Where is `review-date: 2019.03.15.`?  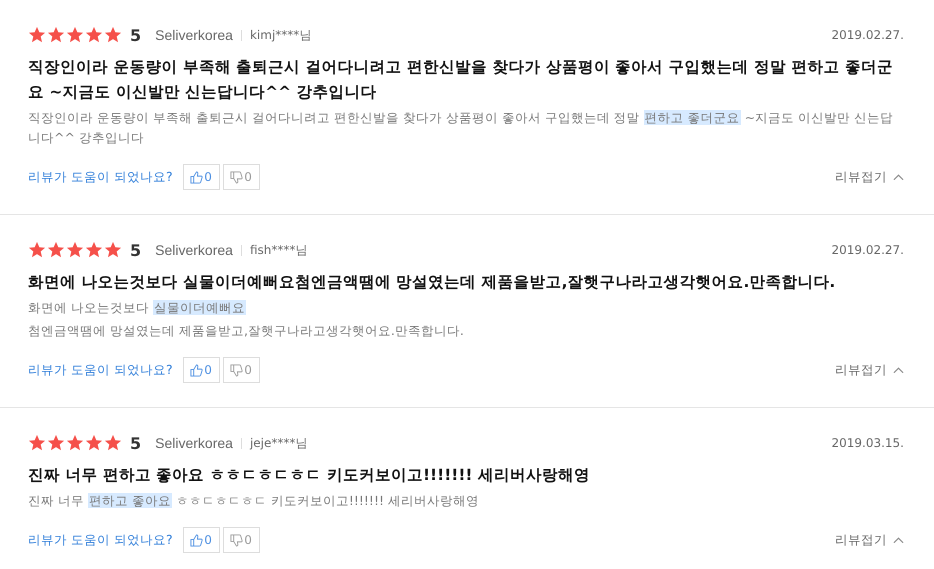 review-date: 2019.03.15. is located at coordinates (867, 443).